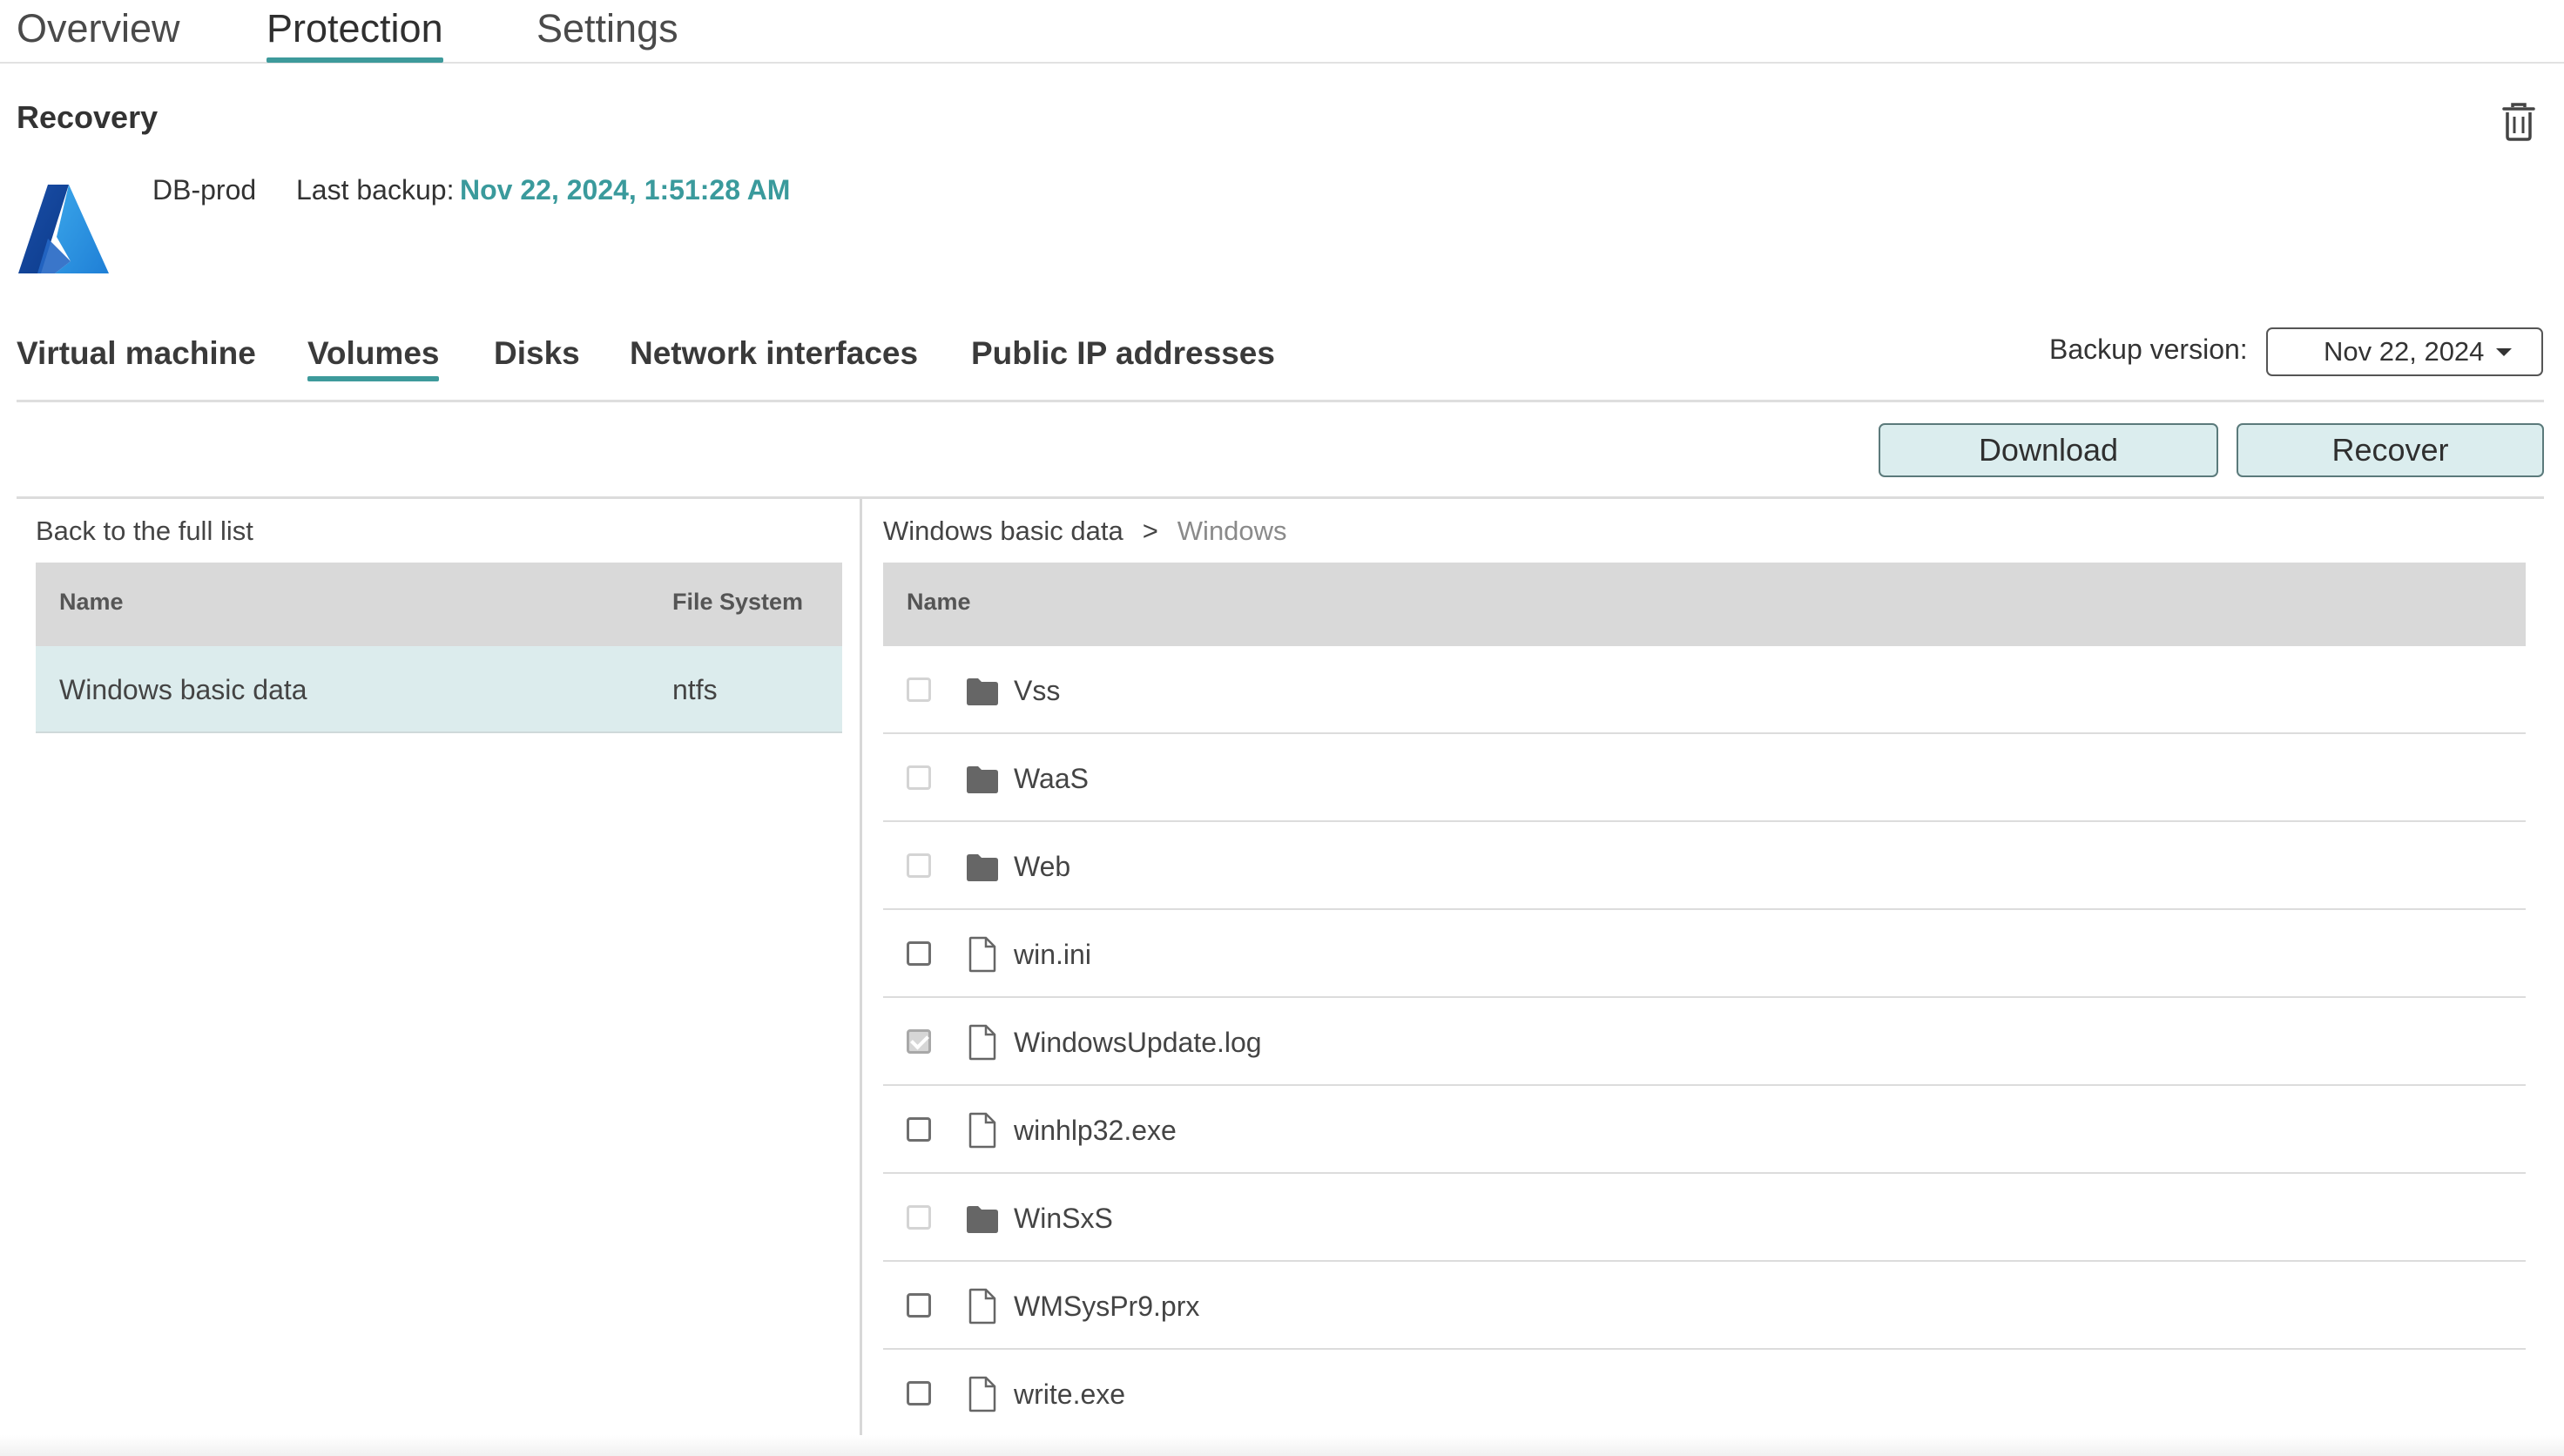 The image size is (2564, 1456). What do you see at coordinates (1704, 1130) in the screenshot?
I see `file-row: winhlp32.exe` at bounding box center [1704, 1130].